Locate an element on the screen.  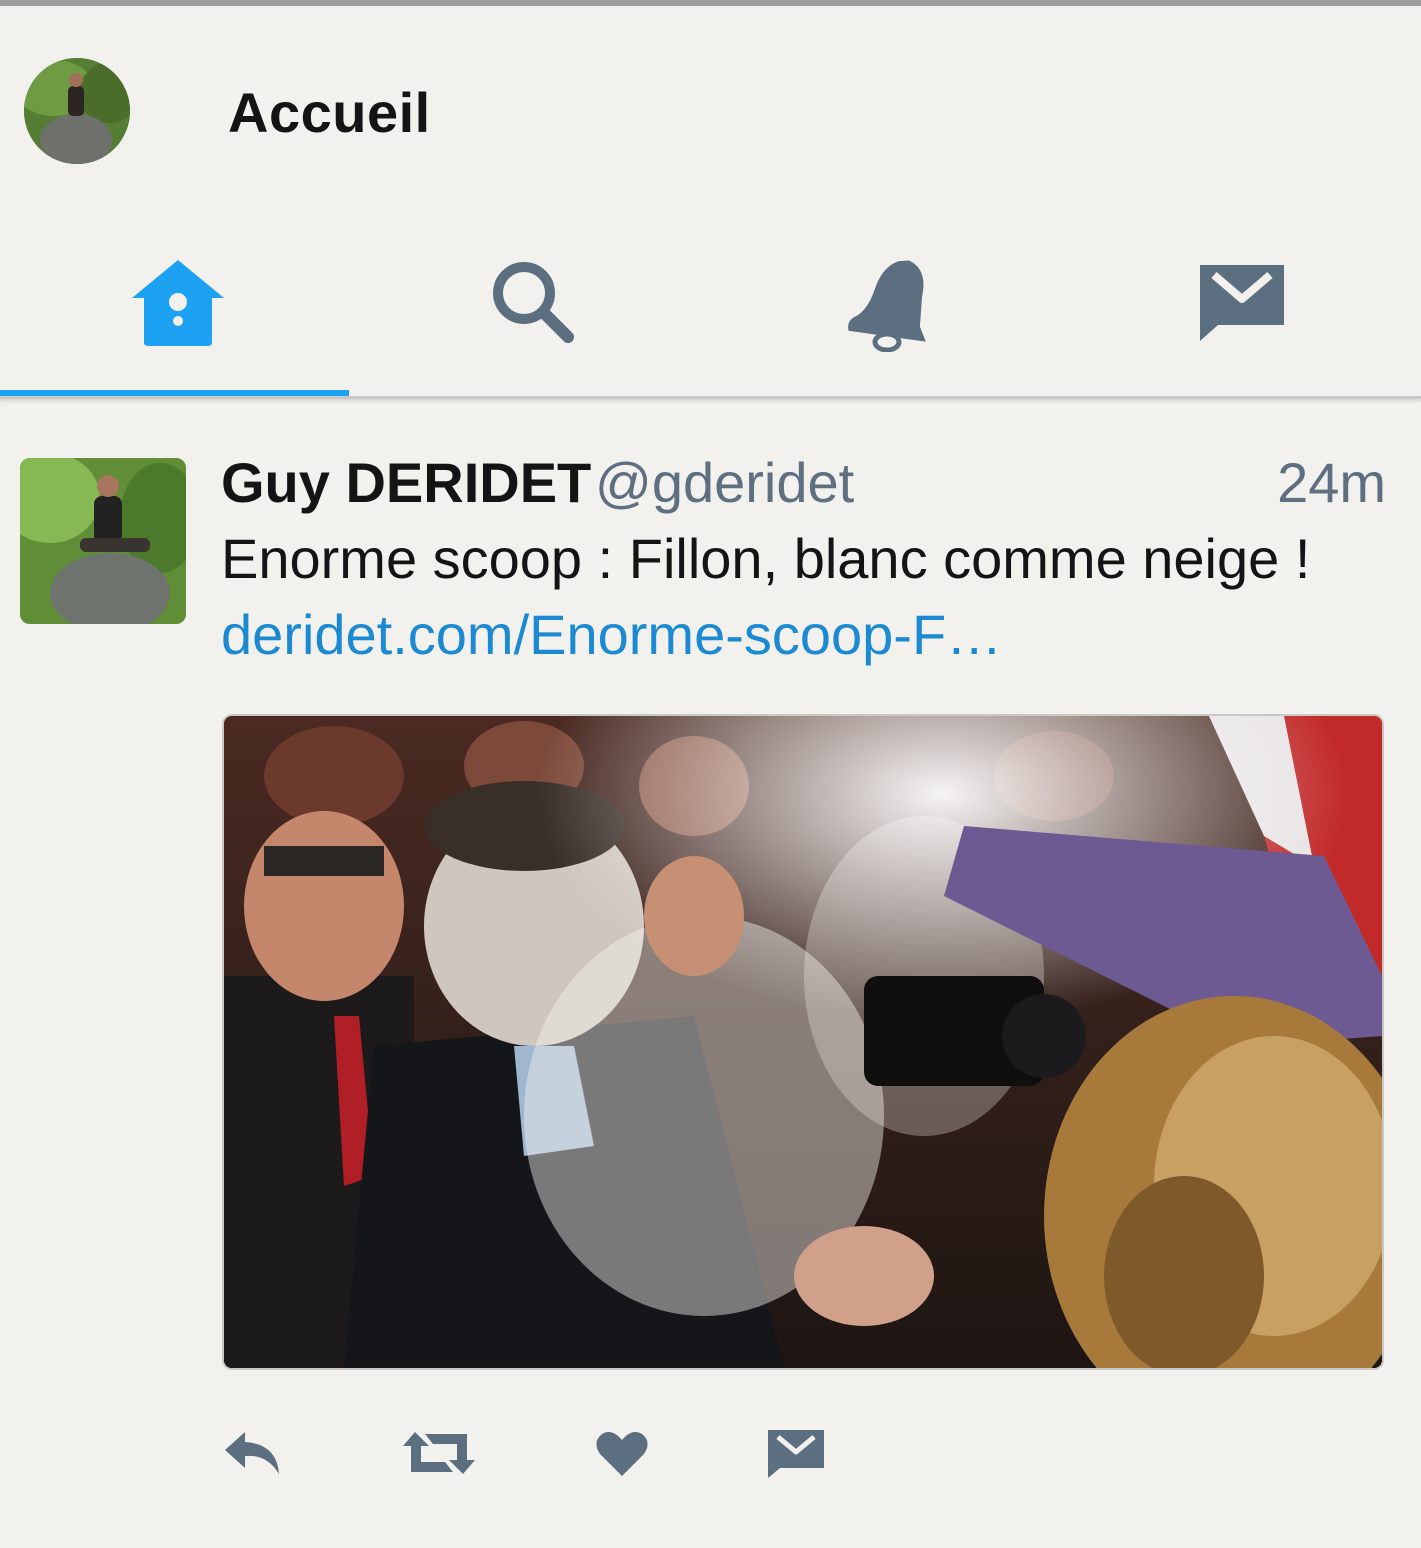
tab-bar is located at coordinates (710, 305).